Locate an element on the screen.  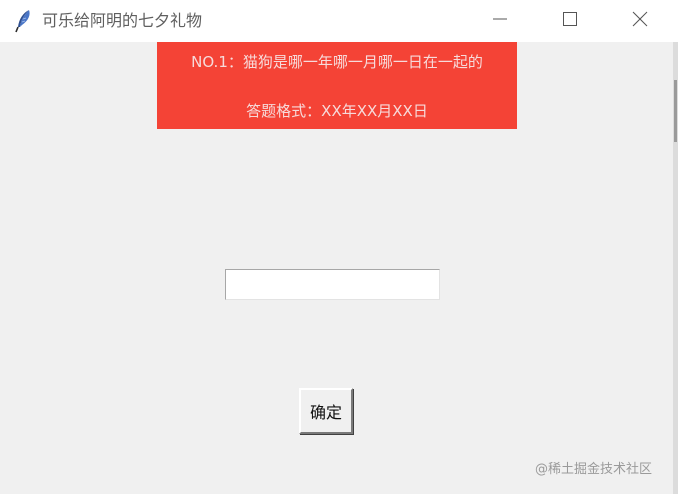
answer-input is located at coordinates (332, 284).